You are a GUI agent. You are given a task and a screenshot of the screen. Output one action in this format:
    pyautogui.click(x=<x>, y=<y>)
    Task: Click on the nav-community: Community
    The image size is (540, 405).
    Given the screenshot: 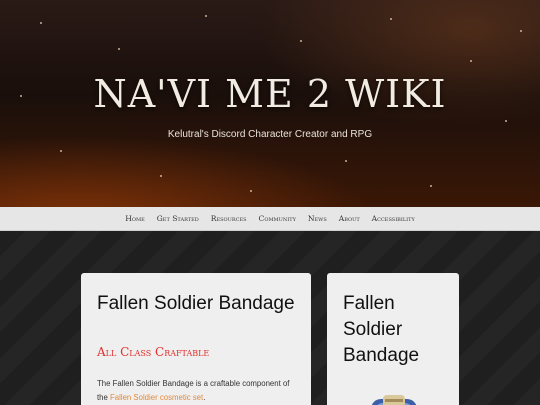 What is the action you would take?
    pyautogui.click(x=277, y=218)
    